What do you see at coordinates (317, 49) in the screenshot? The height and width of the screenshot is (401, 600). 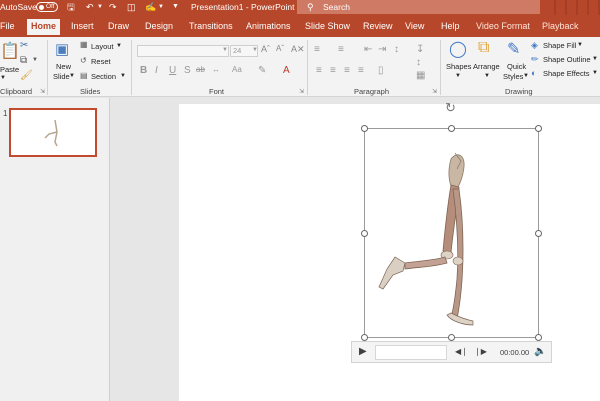 I see `bullets-icon: ≡` at bounding box center [317, 49].